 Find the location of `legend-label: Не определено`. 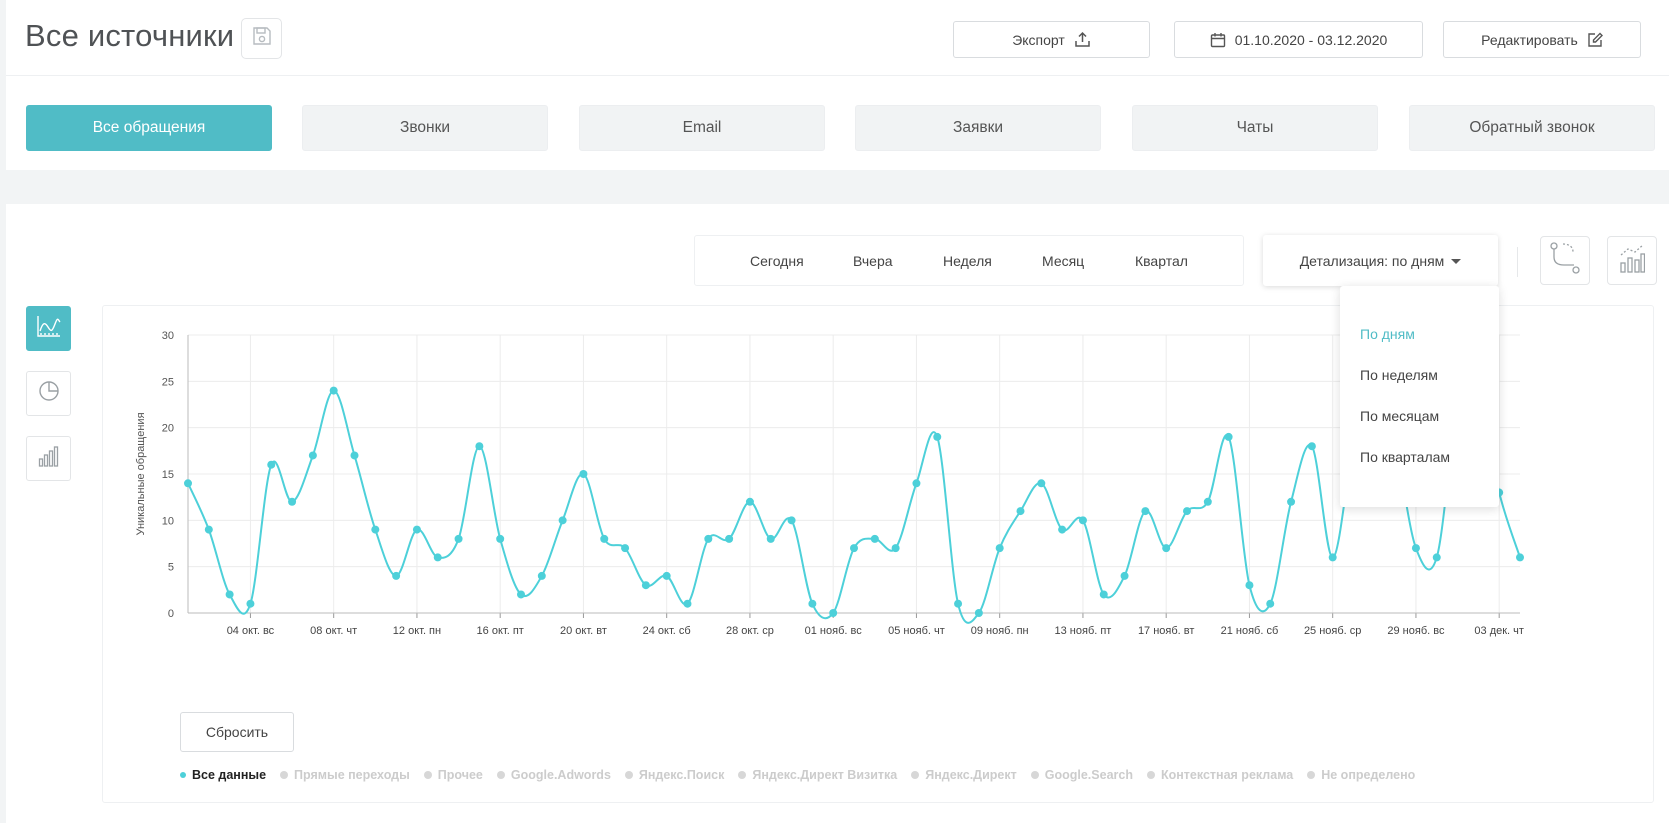

legend-label: Не определено is located at coordinates (1368, 775).